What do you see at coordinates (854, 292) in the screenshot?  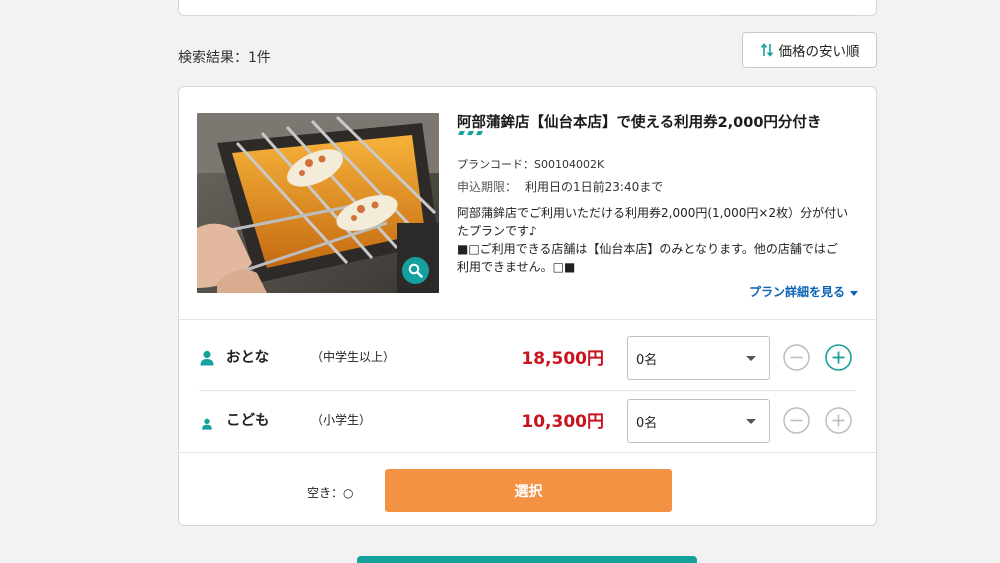 I see `caret-down-icon` at bounding box center [854, 292].